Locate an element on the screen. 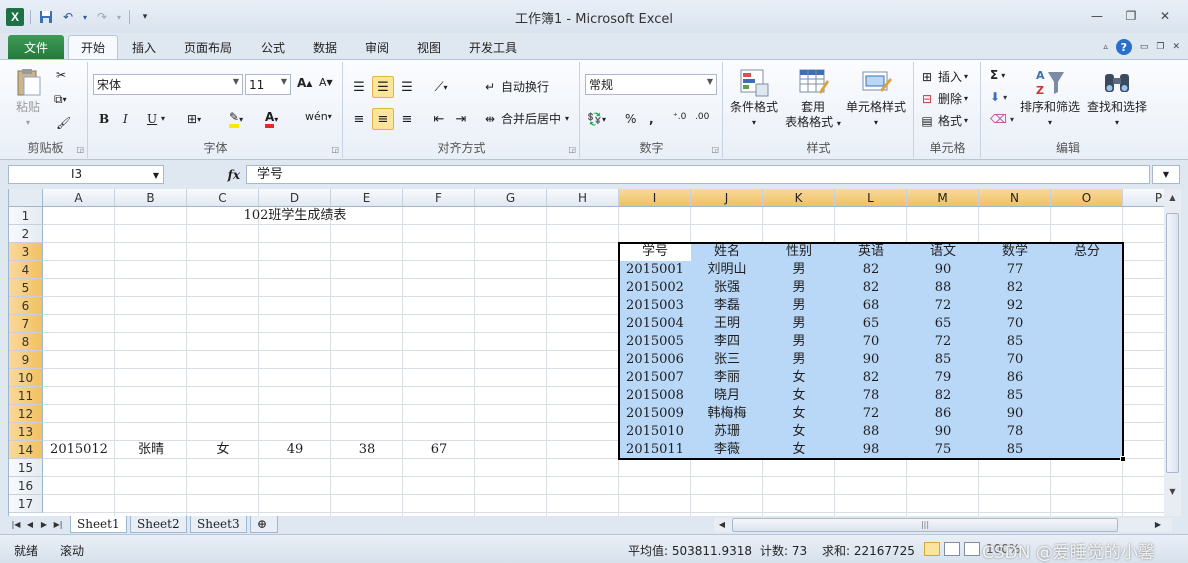 The width and height of the screenshot is (1188, 563). restore-icon: ❐ is located at coordinates (1131, 16).